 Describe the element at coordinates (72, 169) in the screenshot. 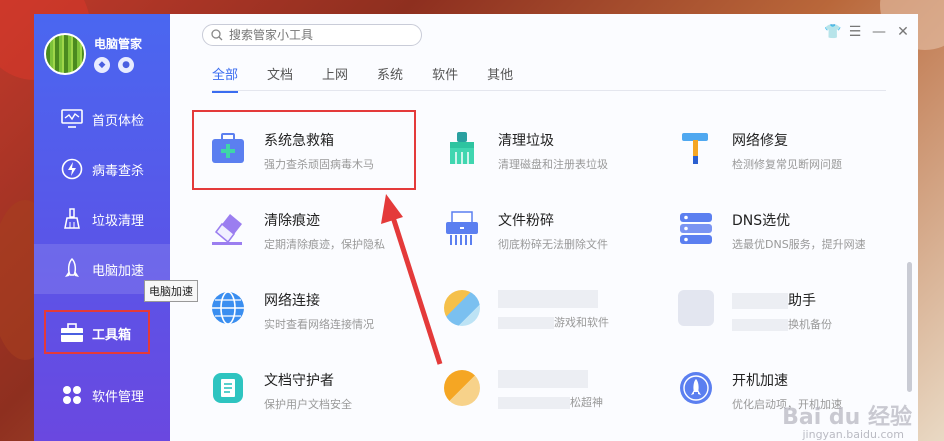

I see `bolt-icon` at that location.